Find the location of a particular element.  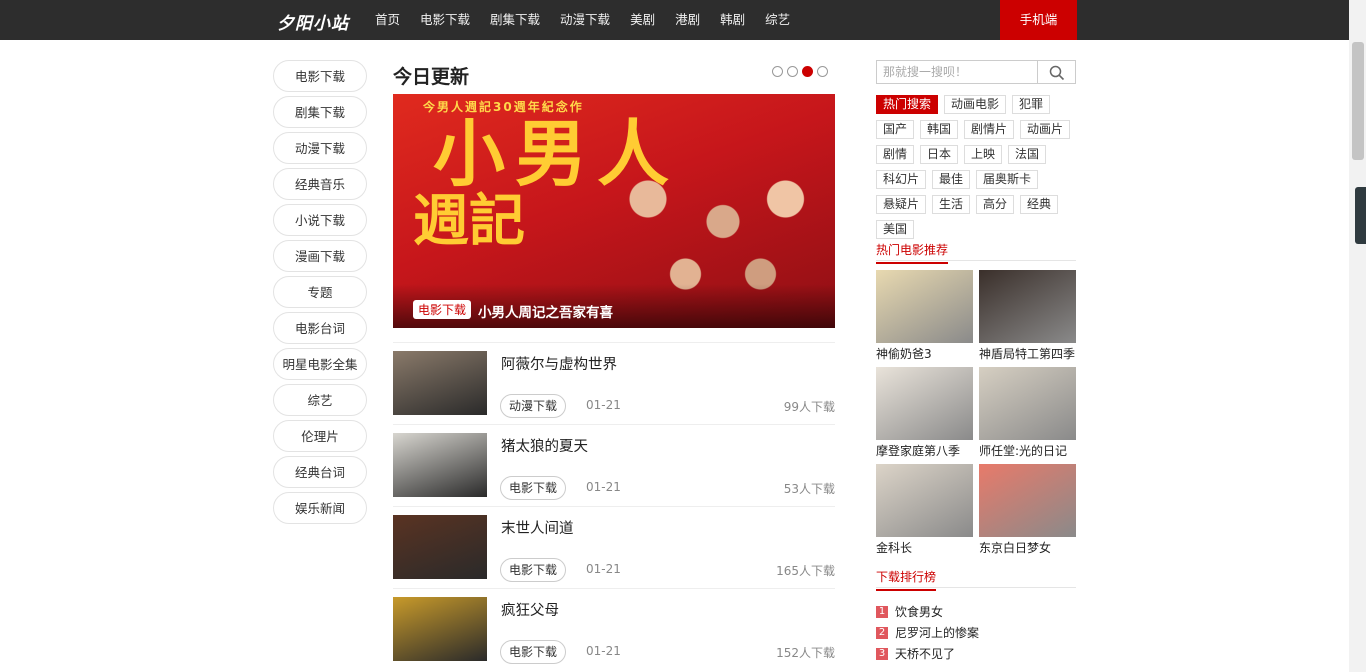

ranking-name: 饮食男女 is located at coordinates (919, 611).